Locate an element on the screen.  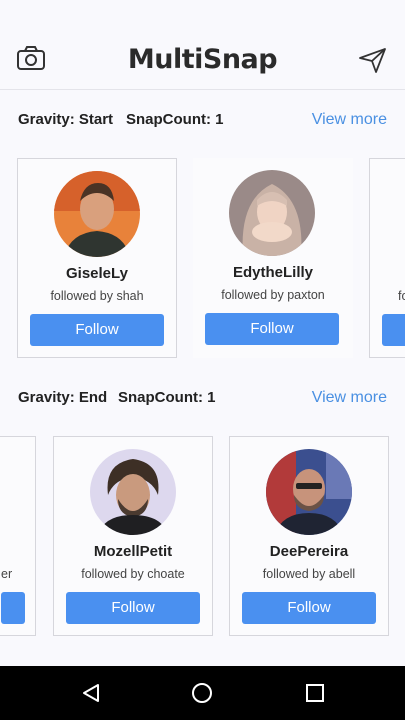
nav-recents-icon is located at coordinates (315, 693).